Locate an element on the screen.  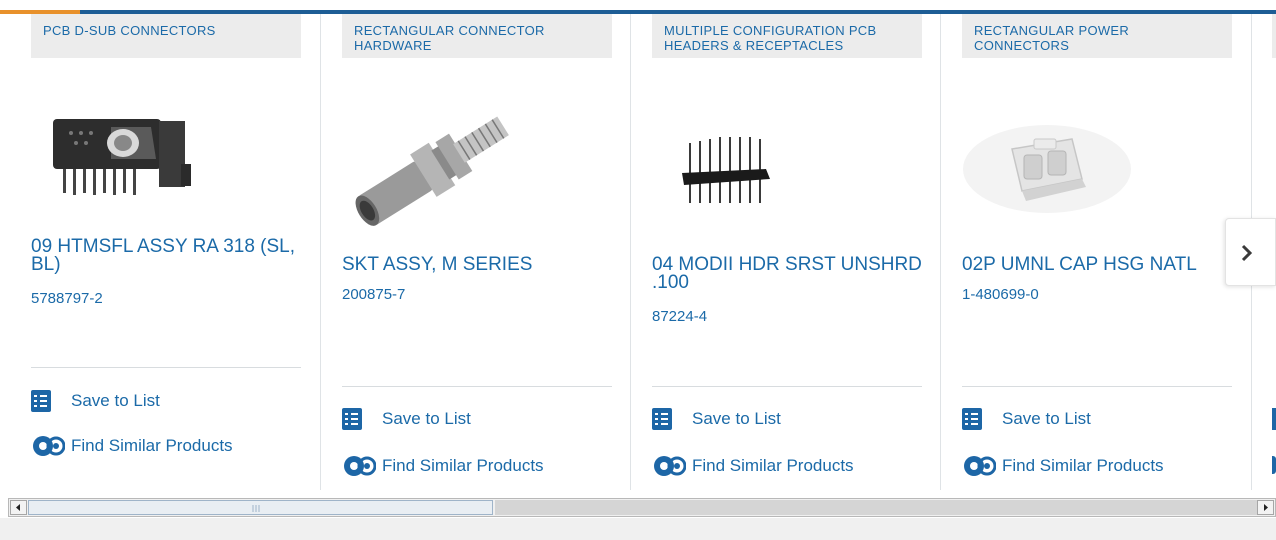
horizontal-scrollbar is located at coordinates (642, 507).